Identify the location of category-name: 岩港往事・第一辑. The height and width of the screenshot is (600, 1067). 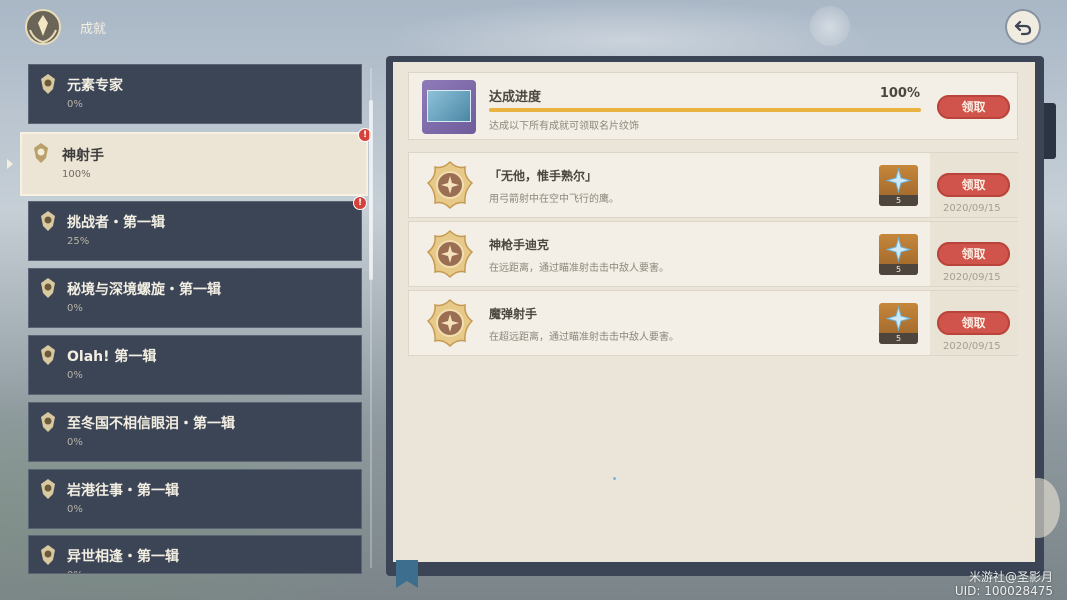
(123, 491).